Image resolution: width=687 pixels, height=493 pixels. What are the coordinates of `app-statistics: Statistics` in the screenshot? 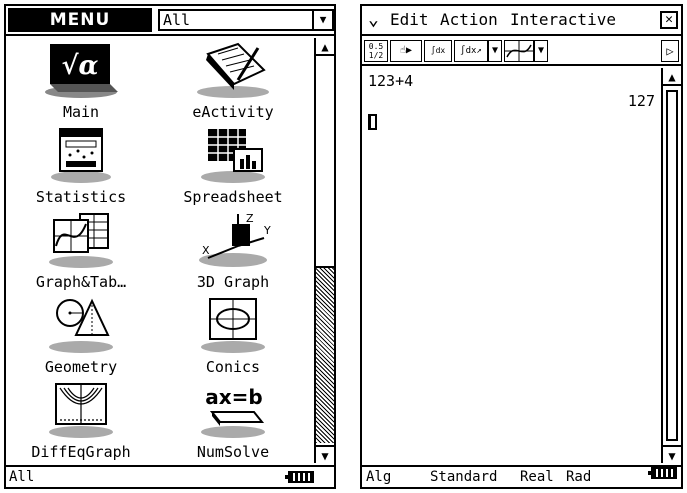 It's located at (81, 165).